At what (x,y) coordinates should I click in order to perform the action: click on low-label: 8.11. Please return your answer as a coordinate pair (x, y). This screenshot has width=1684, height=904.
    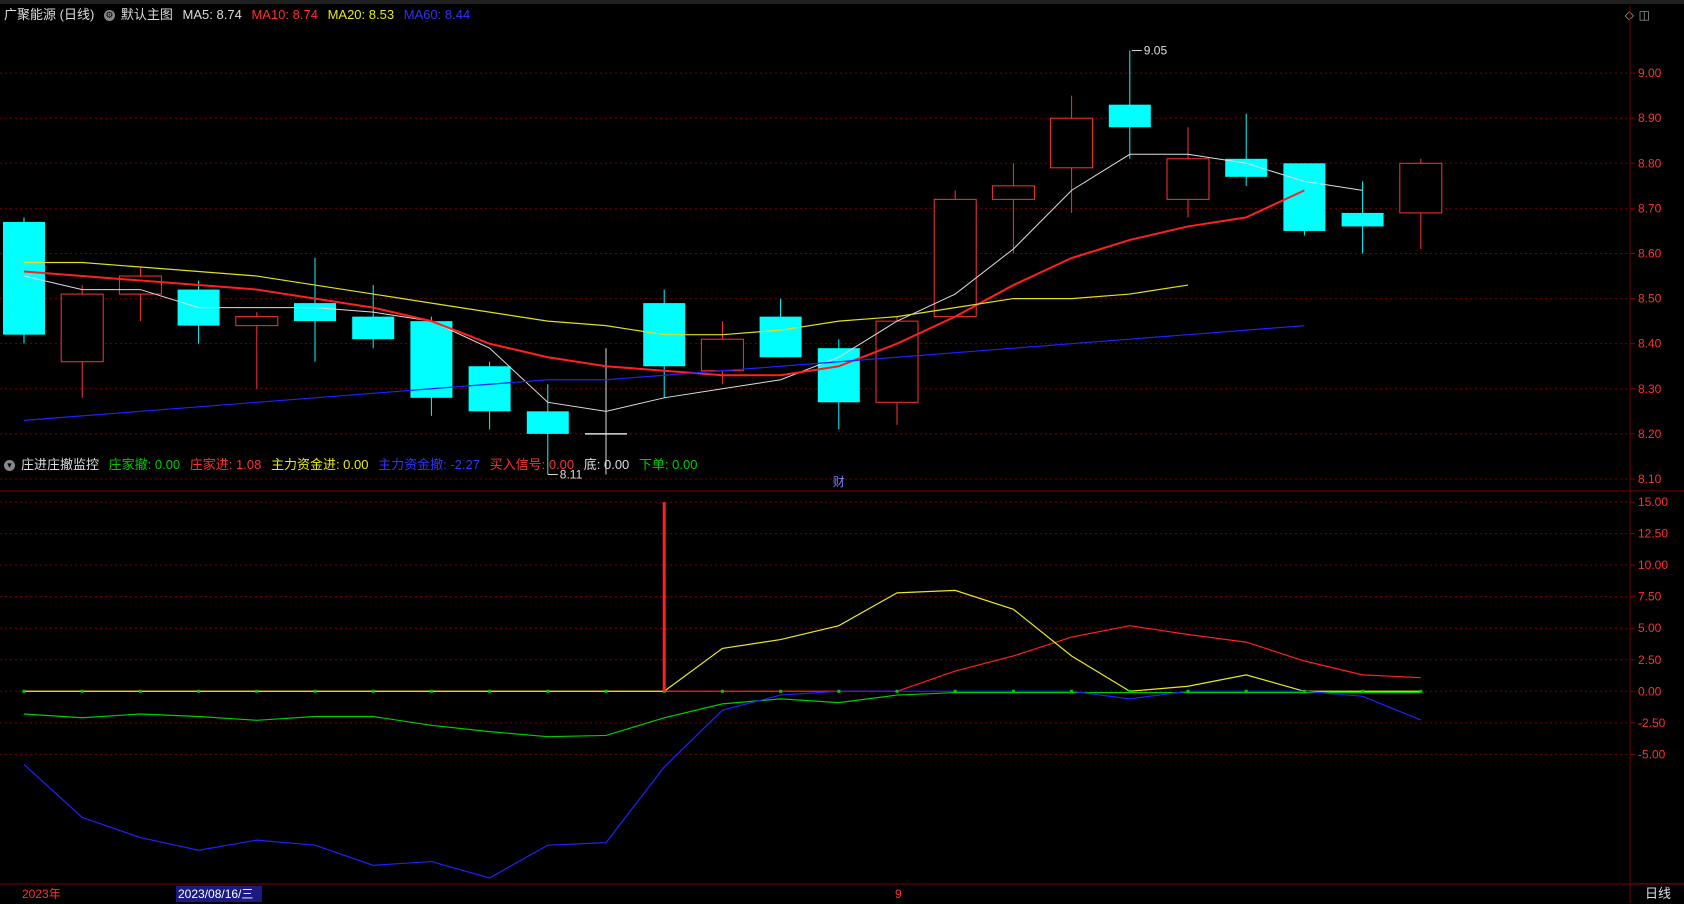
    Looking at the image, I should click on (571, 474).